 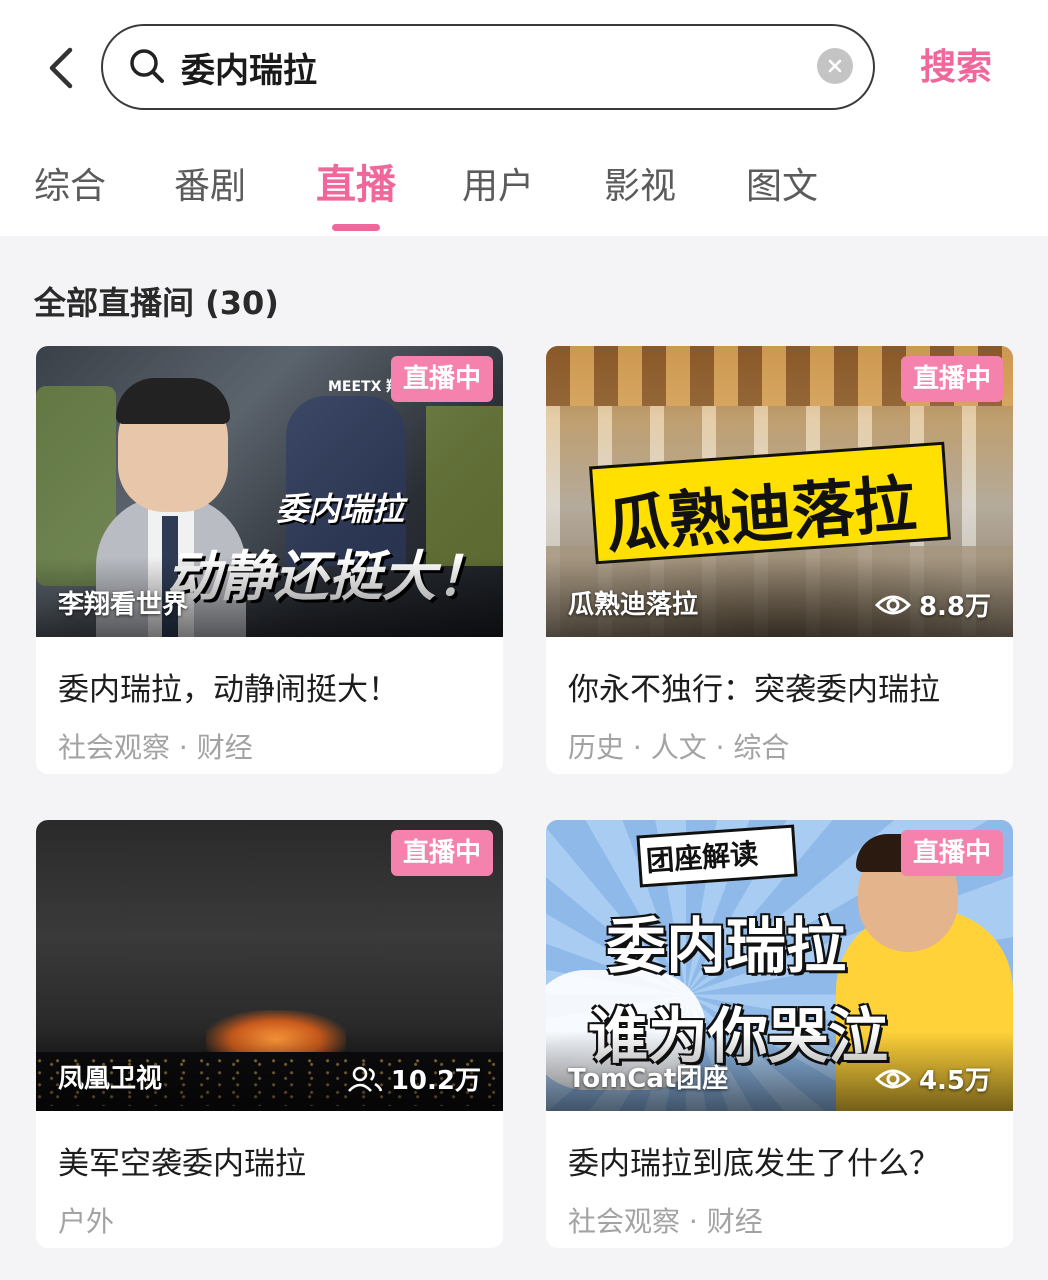 I want to click on tab-live: 直播, so click(x=356, y=185).